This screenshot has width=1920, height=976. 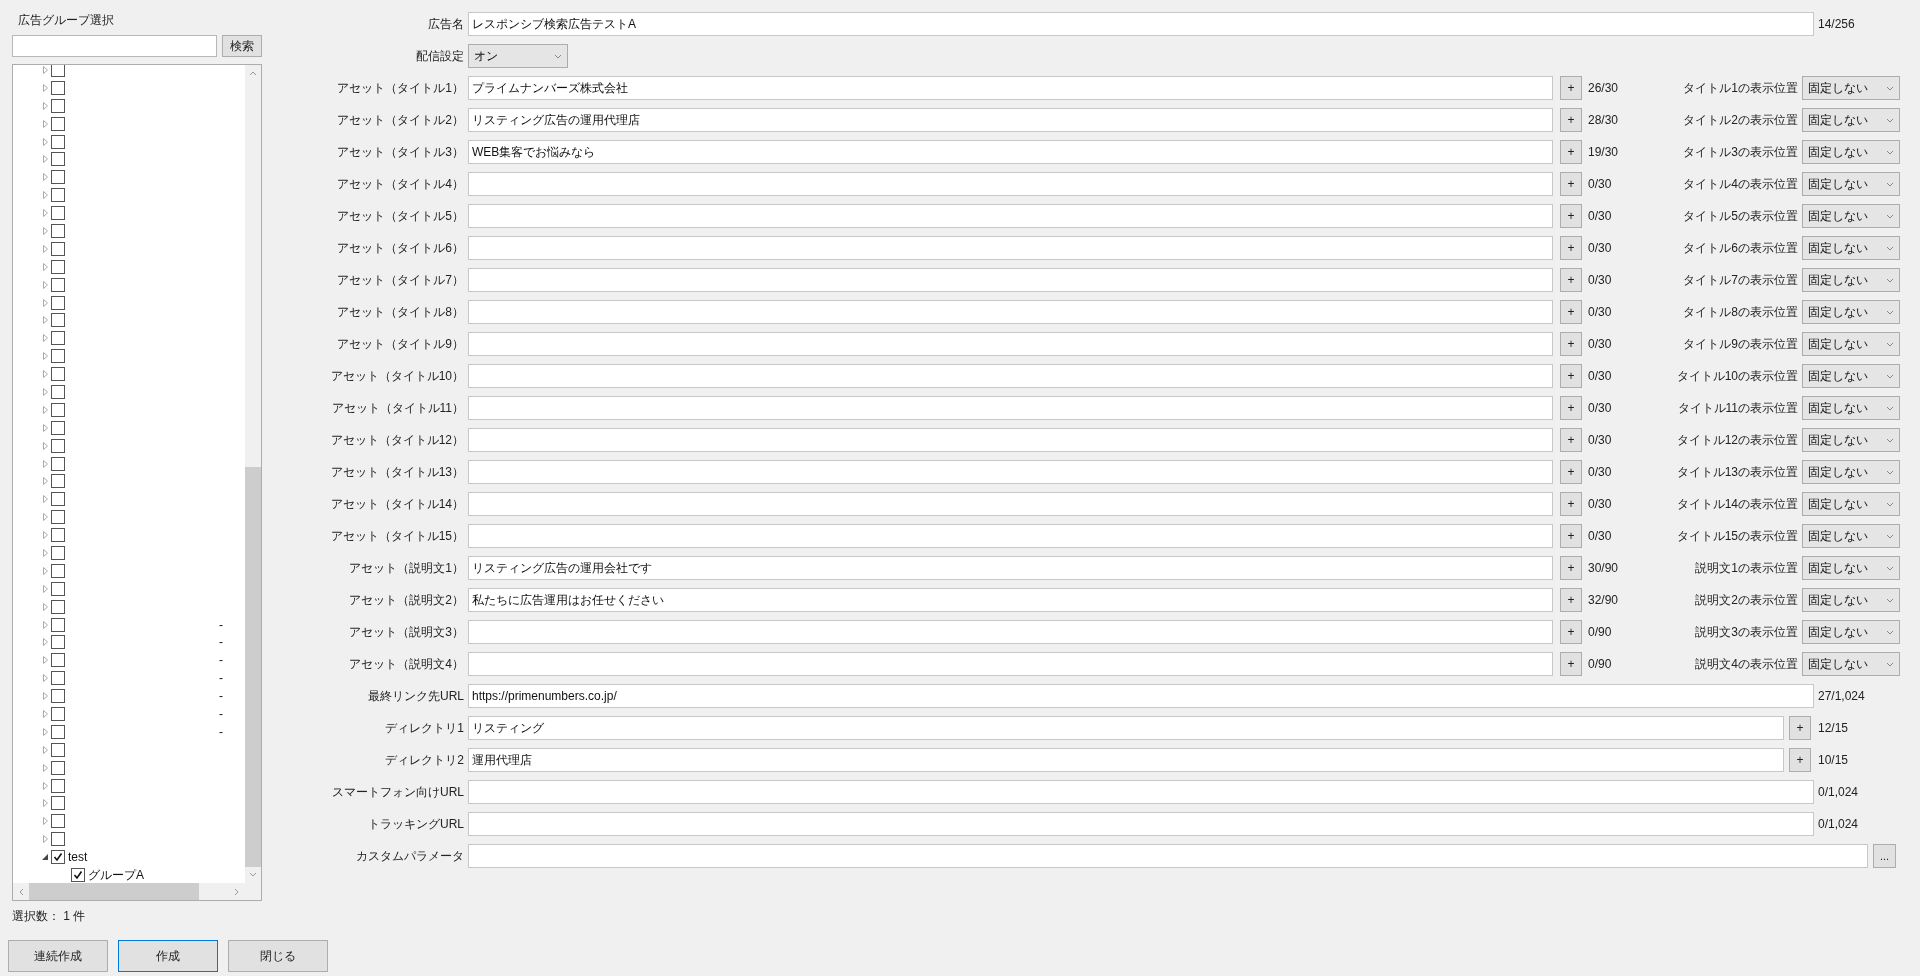 What do you see at coordinates (518, 56) in the screenshot?
I see `dropdown: オン` at bounding box center [518, 56].